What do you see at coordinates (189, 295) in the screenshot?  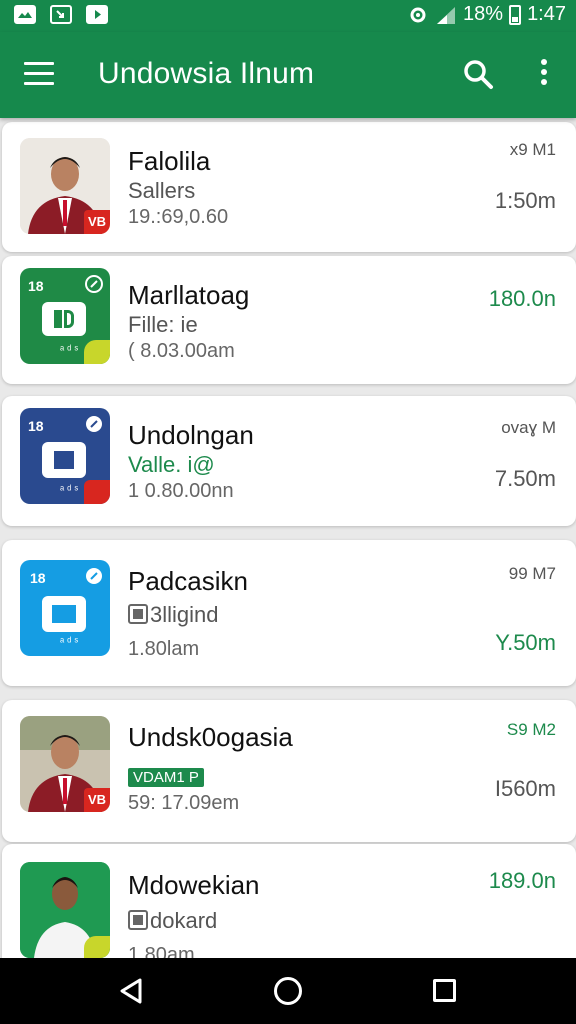 I see `item-name: Marllatoag` at bounding box center [189, 295].